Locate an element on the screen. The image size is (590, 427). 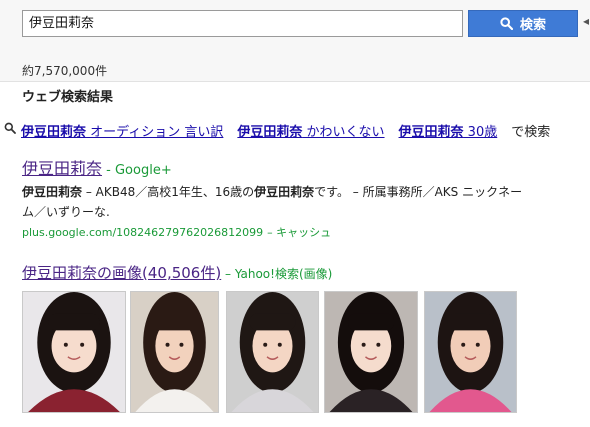
magnifier-icon is located at coordinates (10, 130).